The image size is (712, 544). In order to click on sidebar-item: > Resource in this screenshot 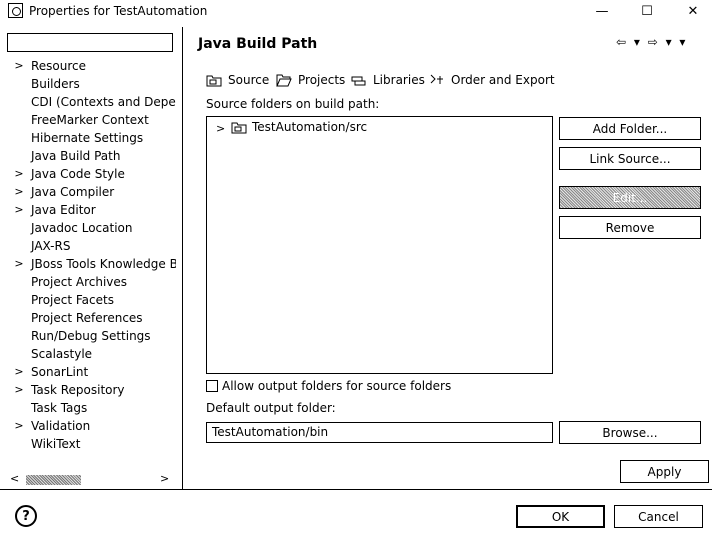, I will do `click(92, 66)`.